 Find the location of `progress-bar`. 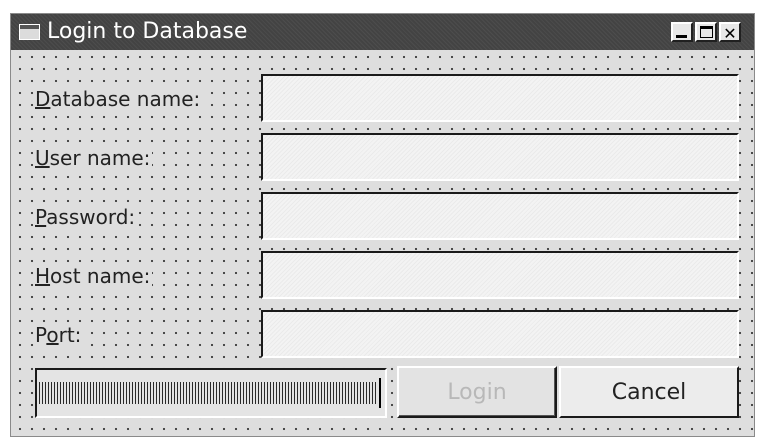

progress-bar is located at coordinates (211, 393).